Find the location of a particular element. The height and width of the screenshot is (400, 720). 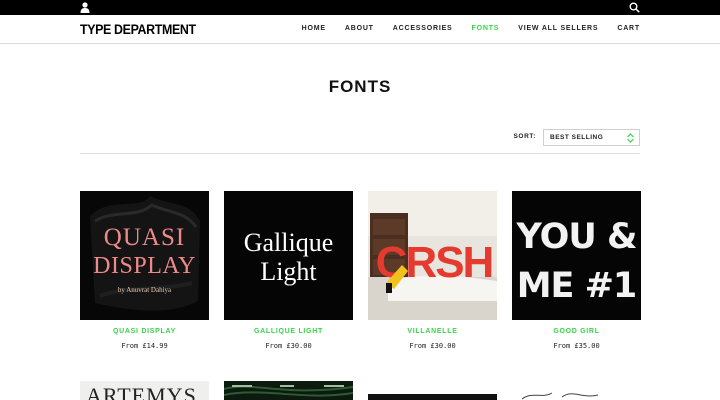

art-line-2: Light is located at coordinates (288, 271).